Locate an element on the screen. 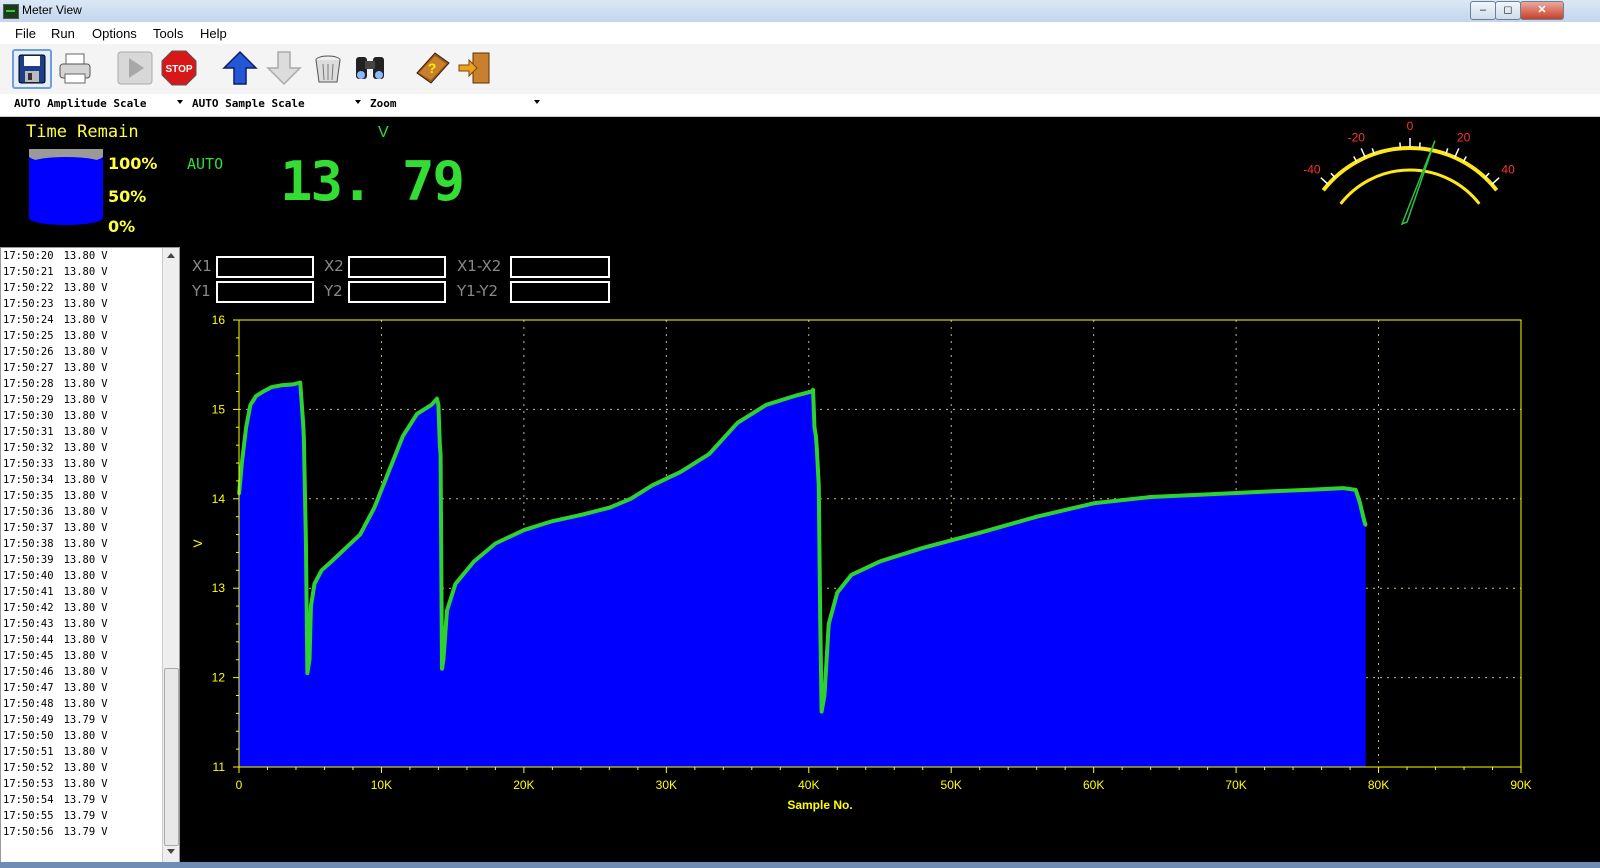 This screenshot has width=1600, height=868. log-time: 17:50:50 is located at coordinates (28, 736).